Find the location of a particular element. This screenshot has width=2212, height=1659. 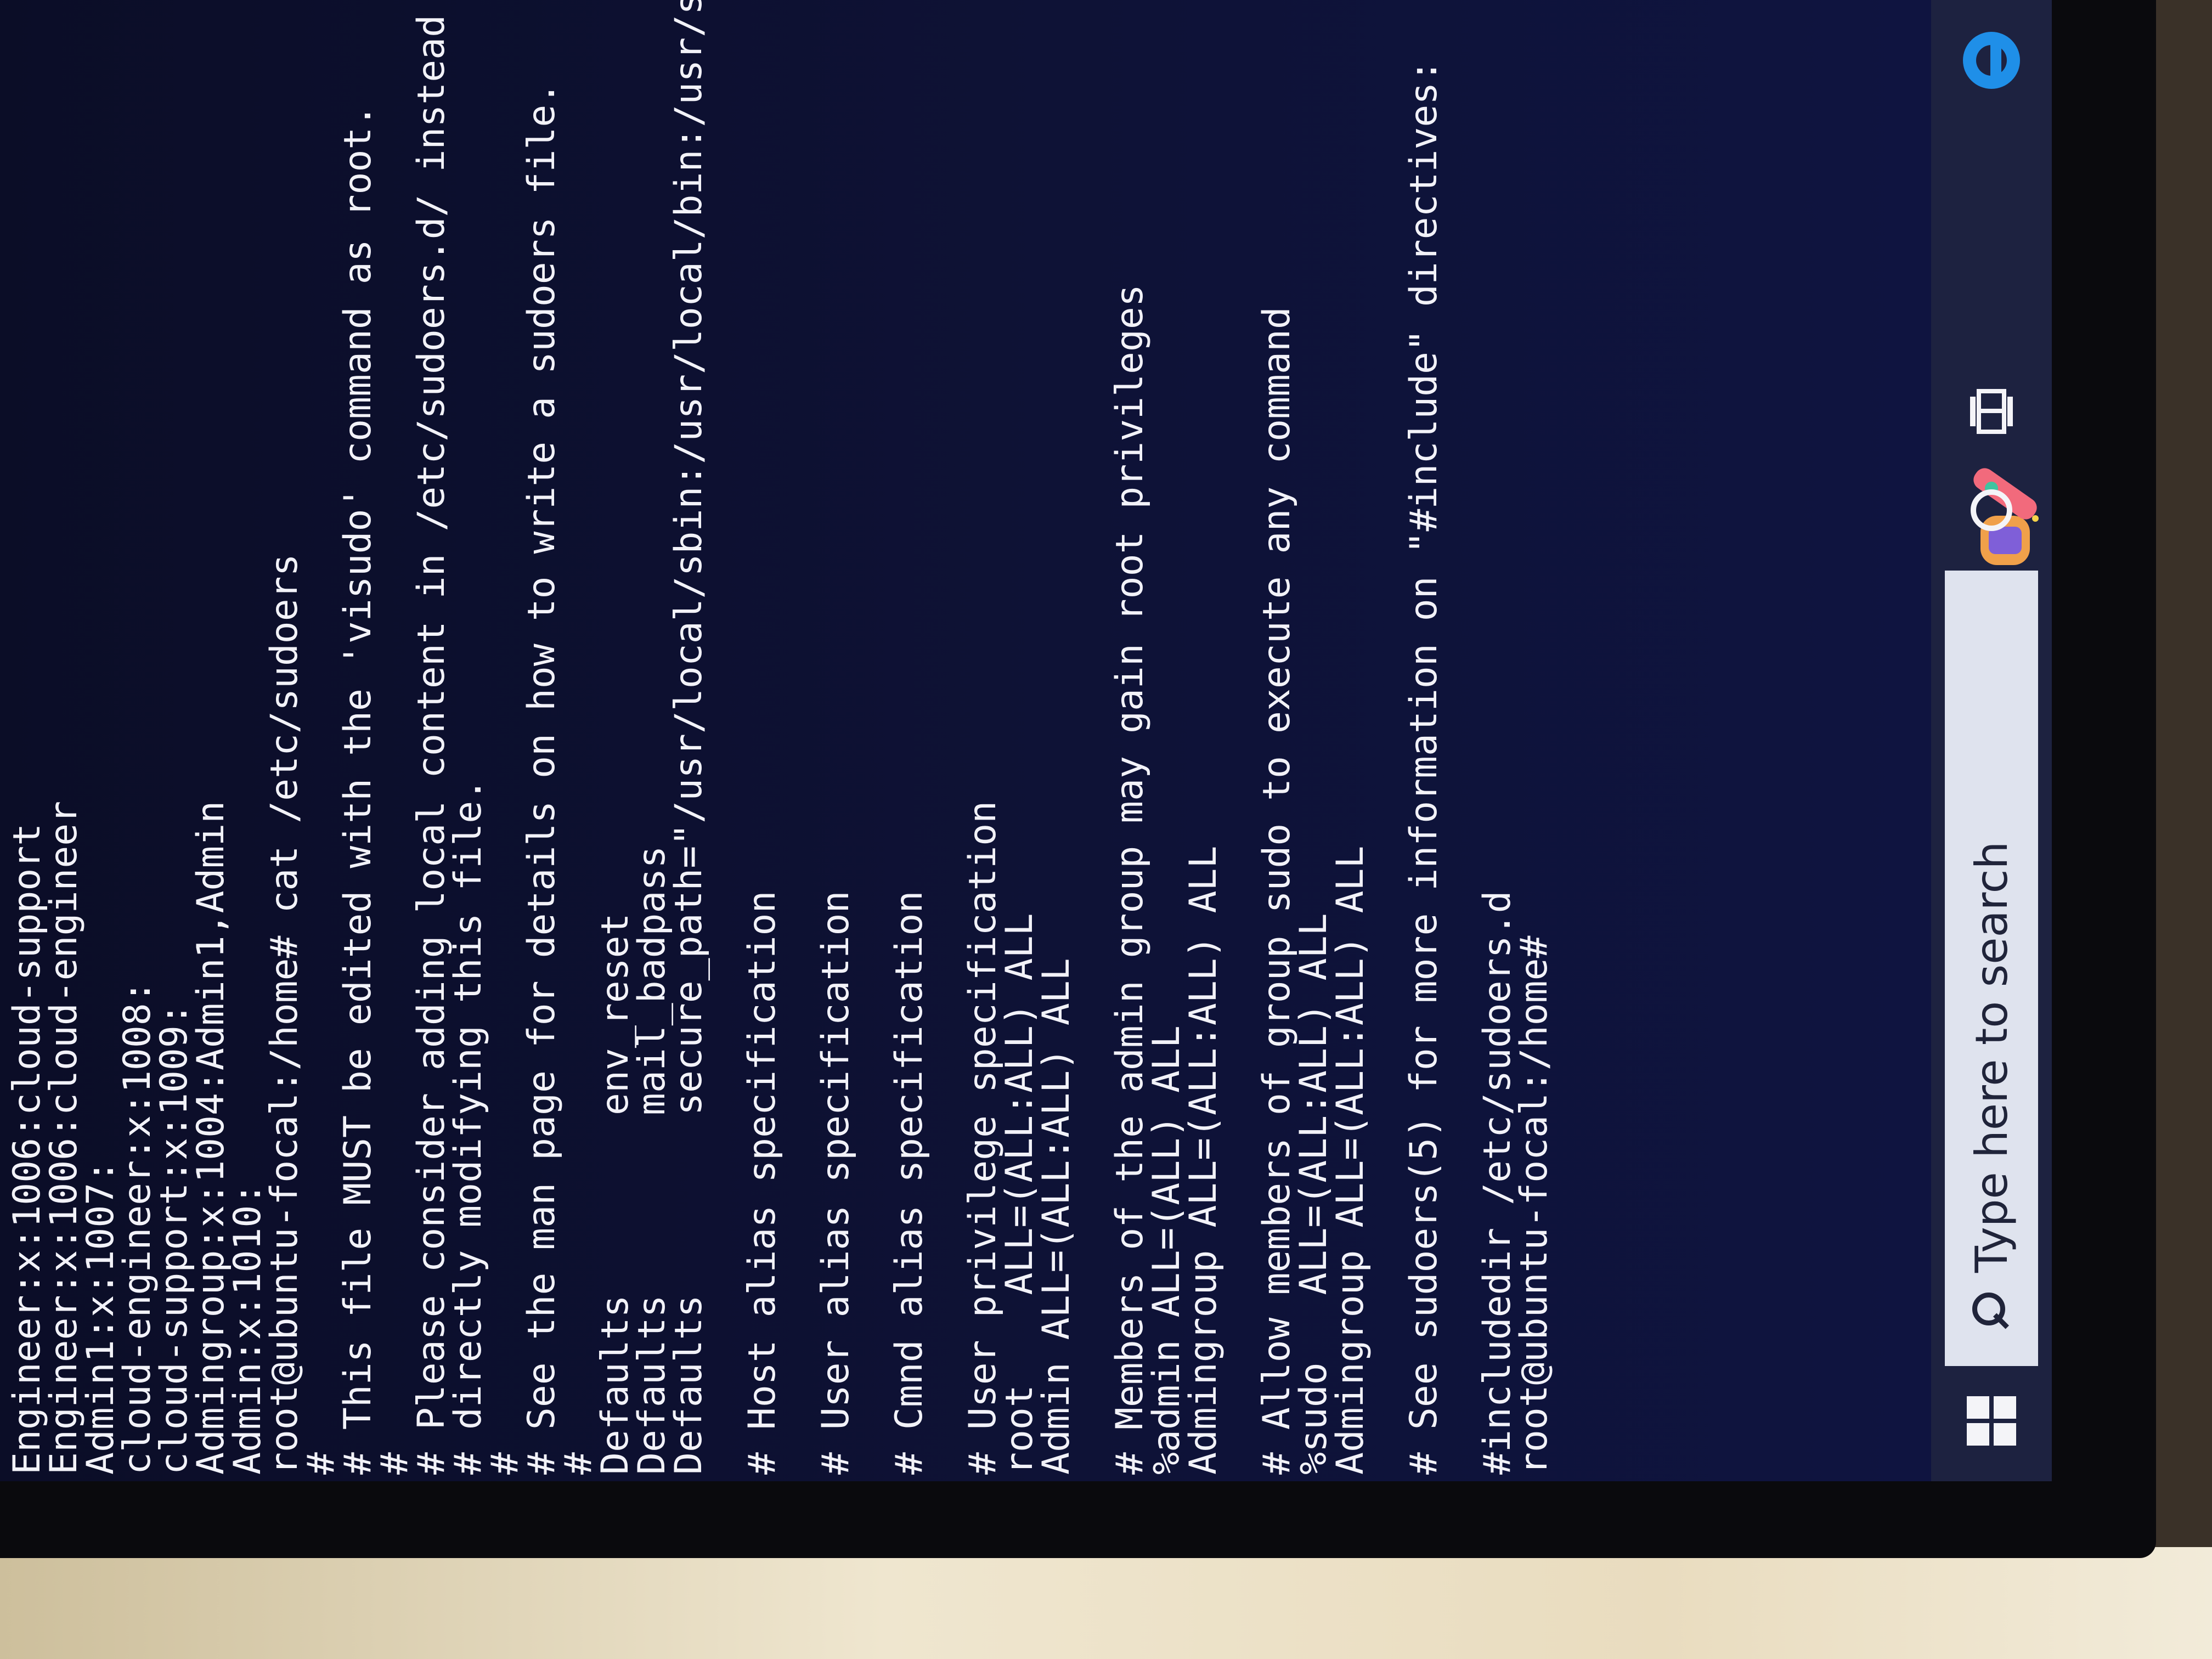

task-view-button is located at coordinates (1991, 411).